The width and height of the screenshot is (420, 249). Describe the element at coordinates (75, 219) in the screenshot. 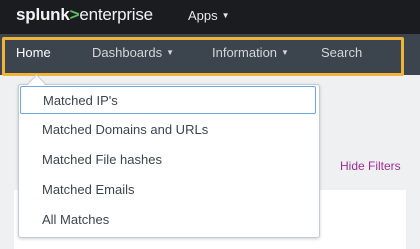

I see `menu-item-all-matches: All Matches` at that location.